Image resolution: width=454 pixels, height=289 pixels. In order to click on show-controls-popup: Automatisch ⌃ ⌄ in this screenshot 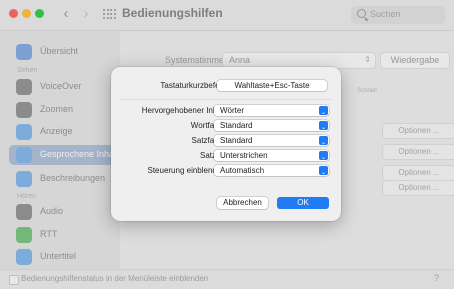, I will do `click(271, 170)`.